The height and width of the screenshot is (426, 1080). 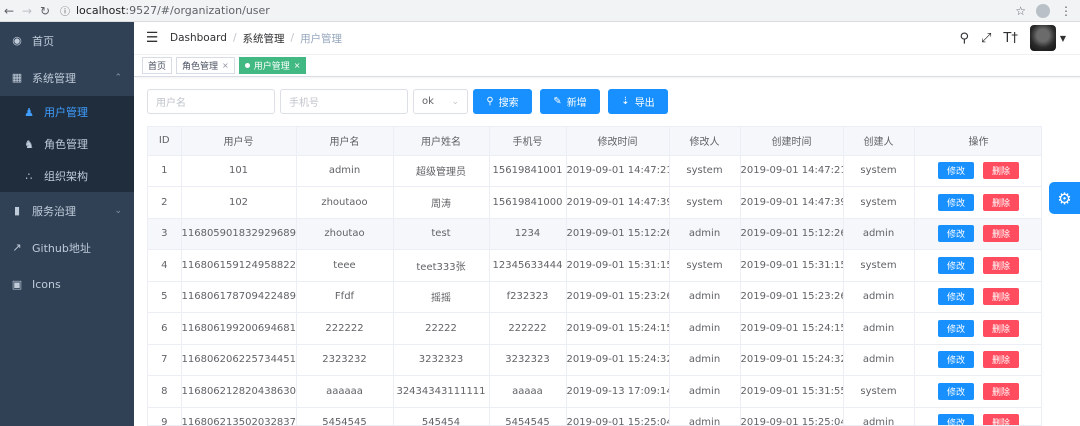 I want to click on column-header: 修改人, so click(x=705, y=141).